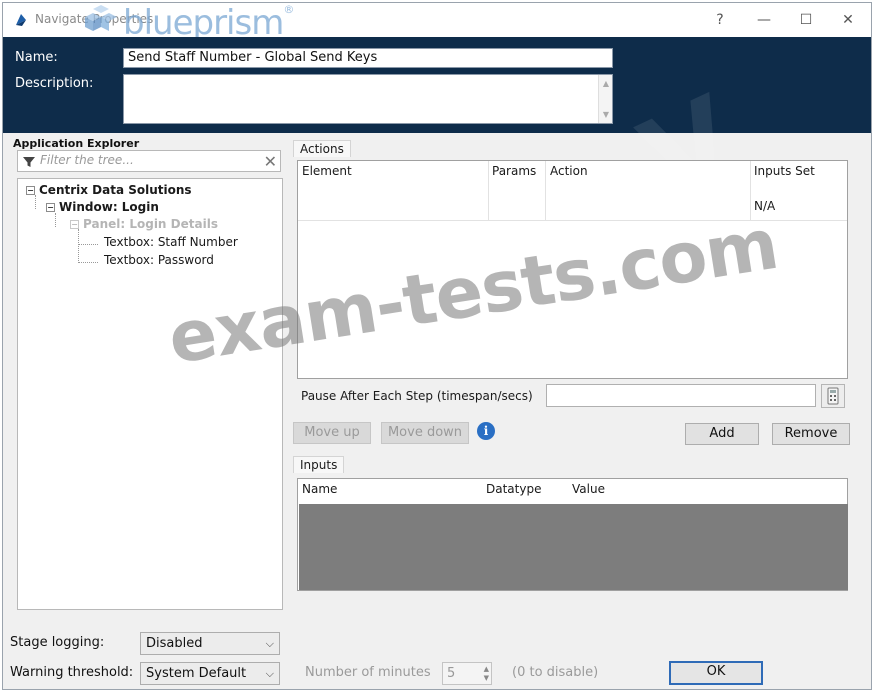 Image resolution: width=874 pixels, height=692 pixels. I want to click on stage-logging-select: Disabled ⌵, so click(210, 643).